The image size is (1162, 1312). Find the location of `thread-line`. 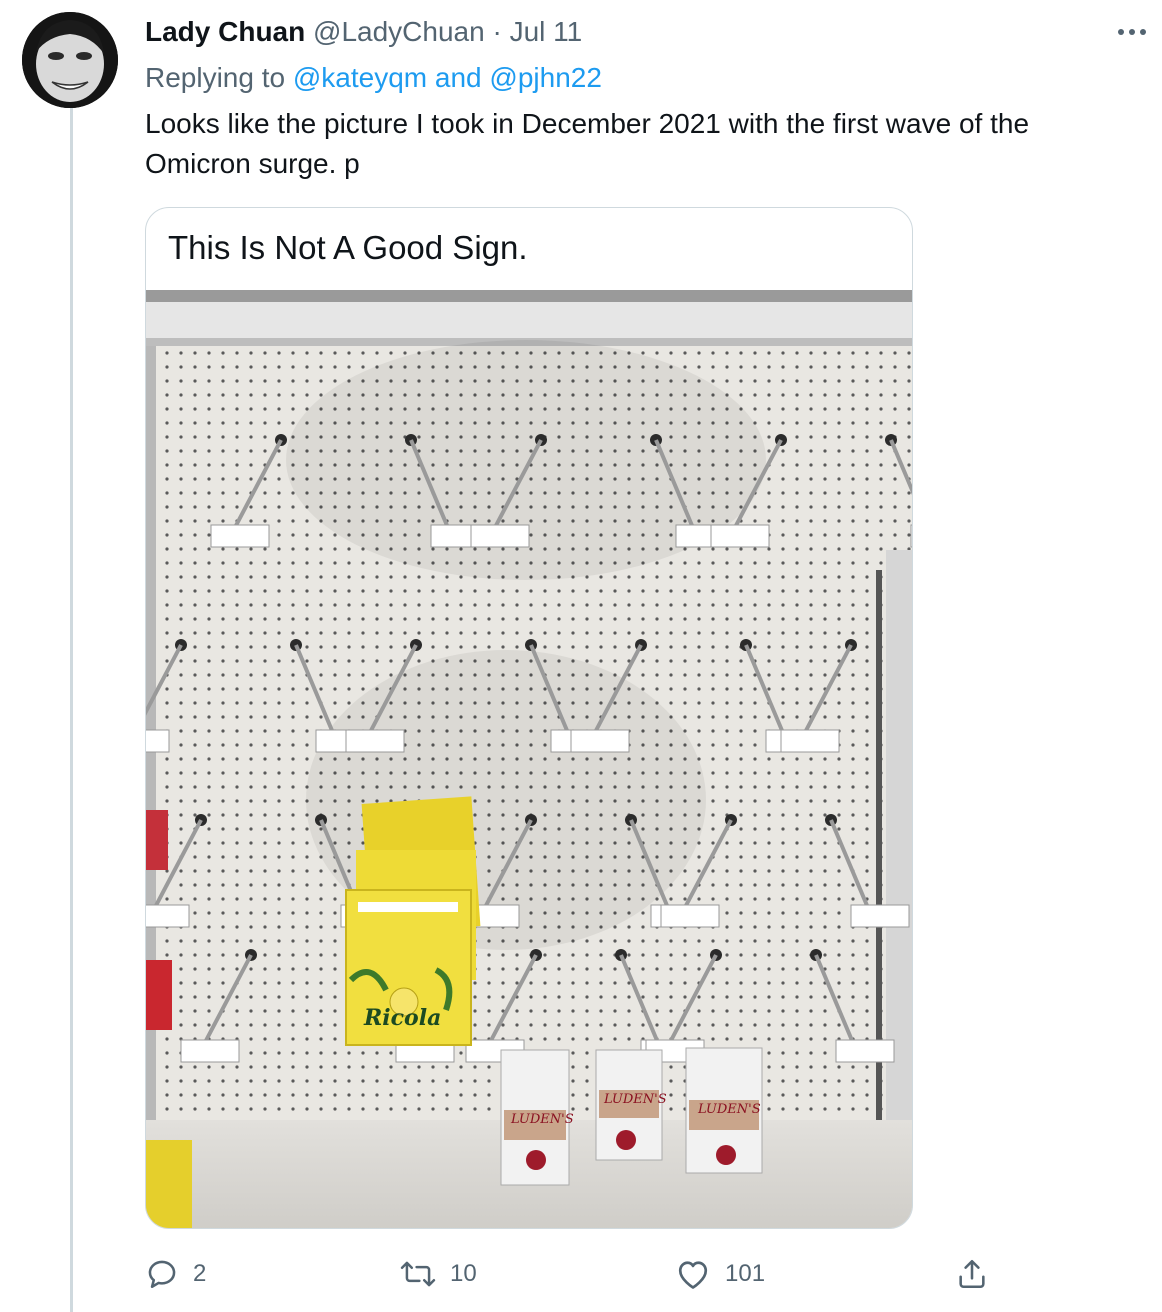

thread-line is located at coordinates (71, 710).